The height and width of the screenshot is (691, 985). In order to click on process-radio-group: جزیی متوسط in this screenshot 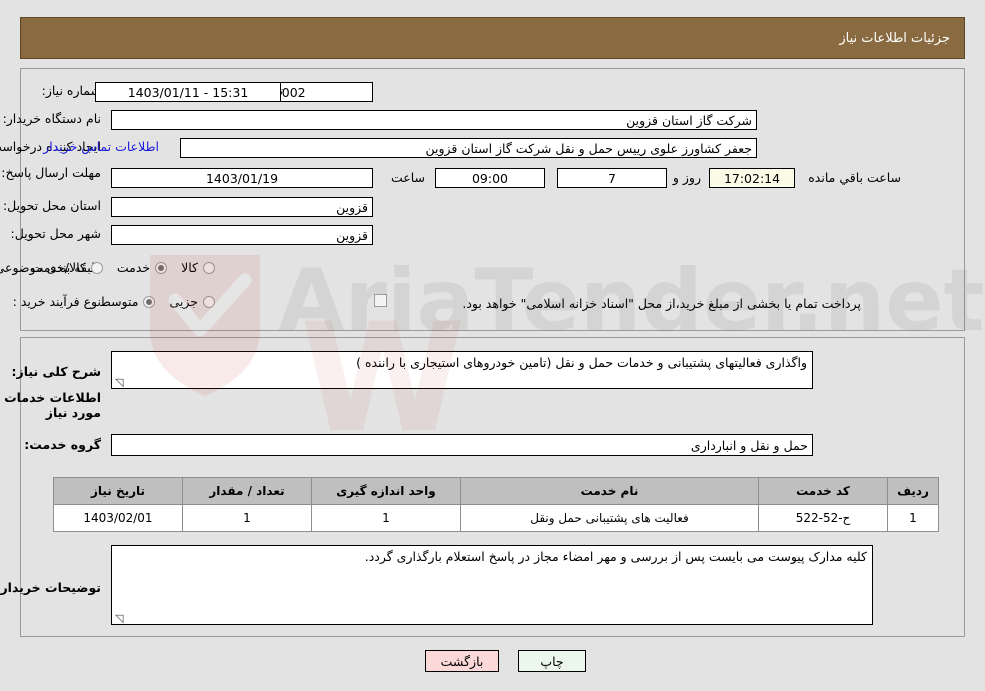, I will do `click(150, 301)`.